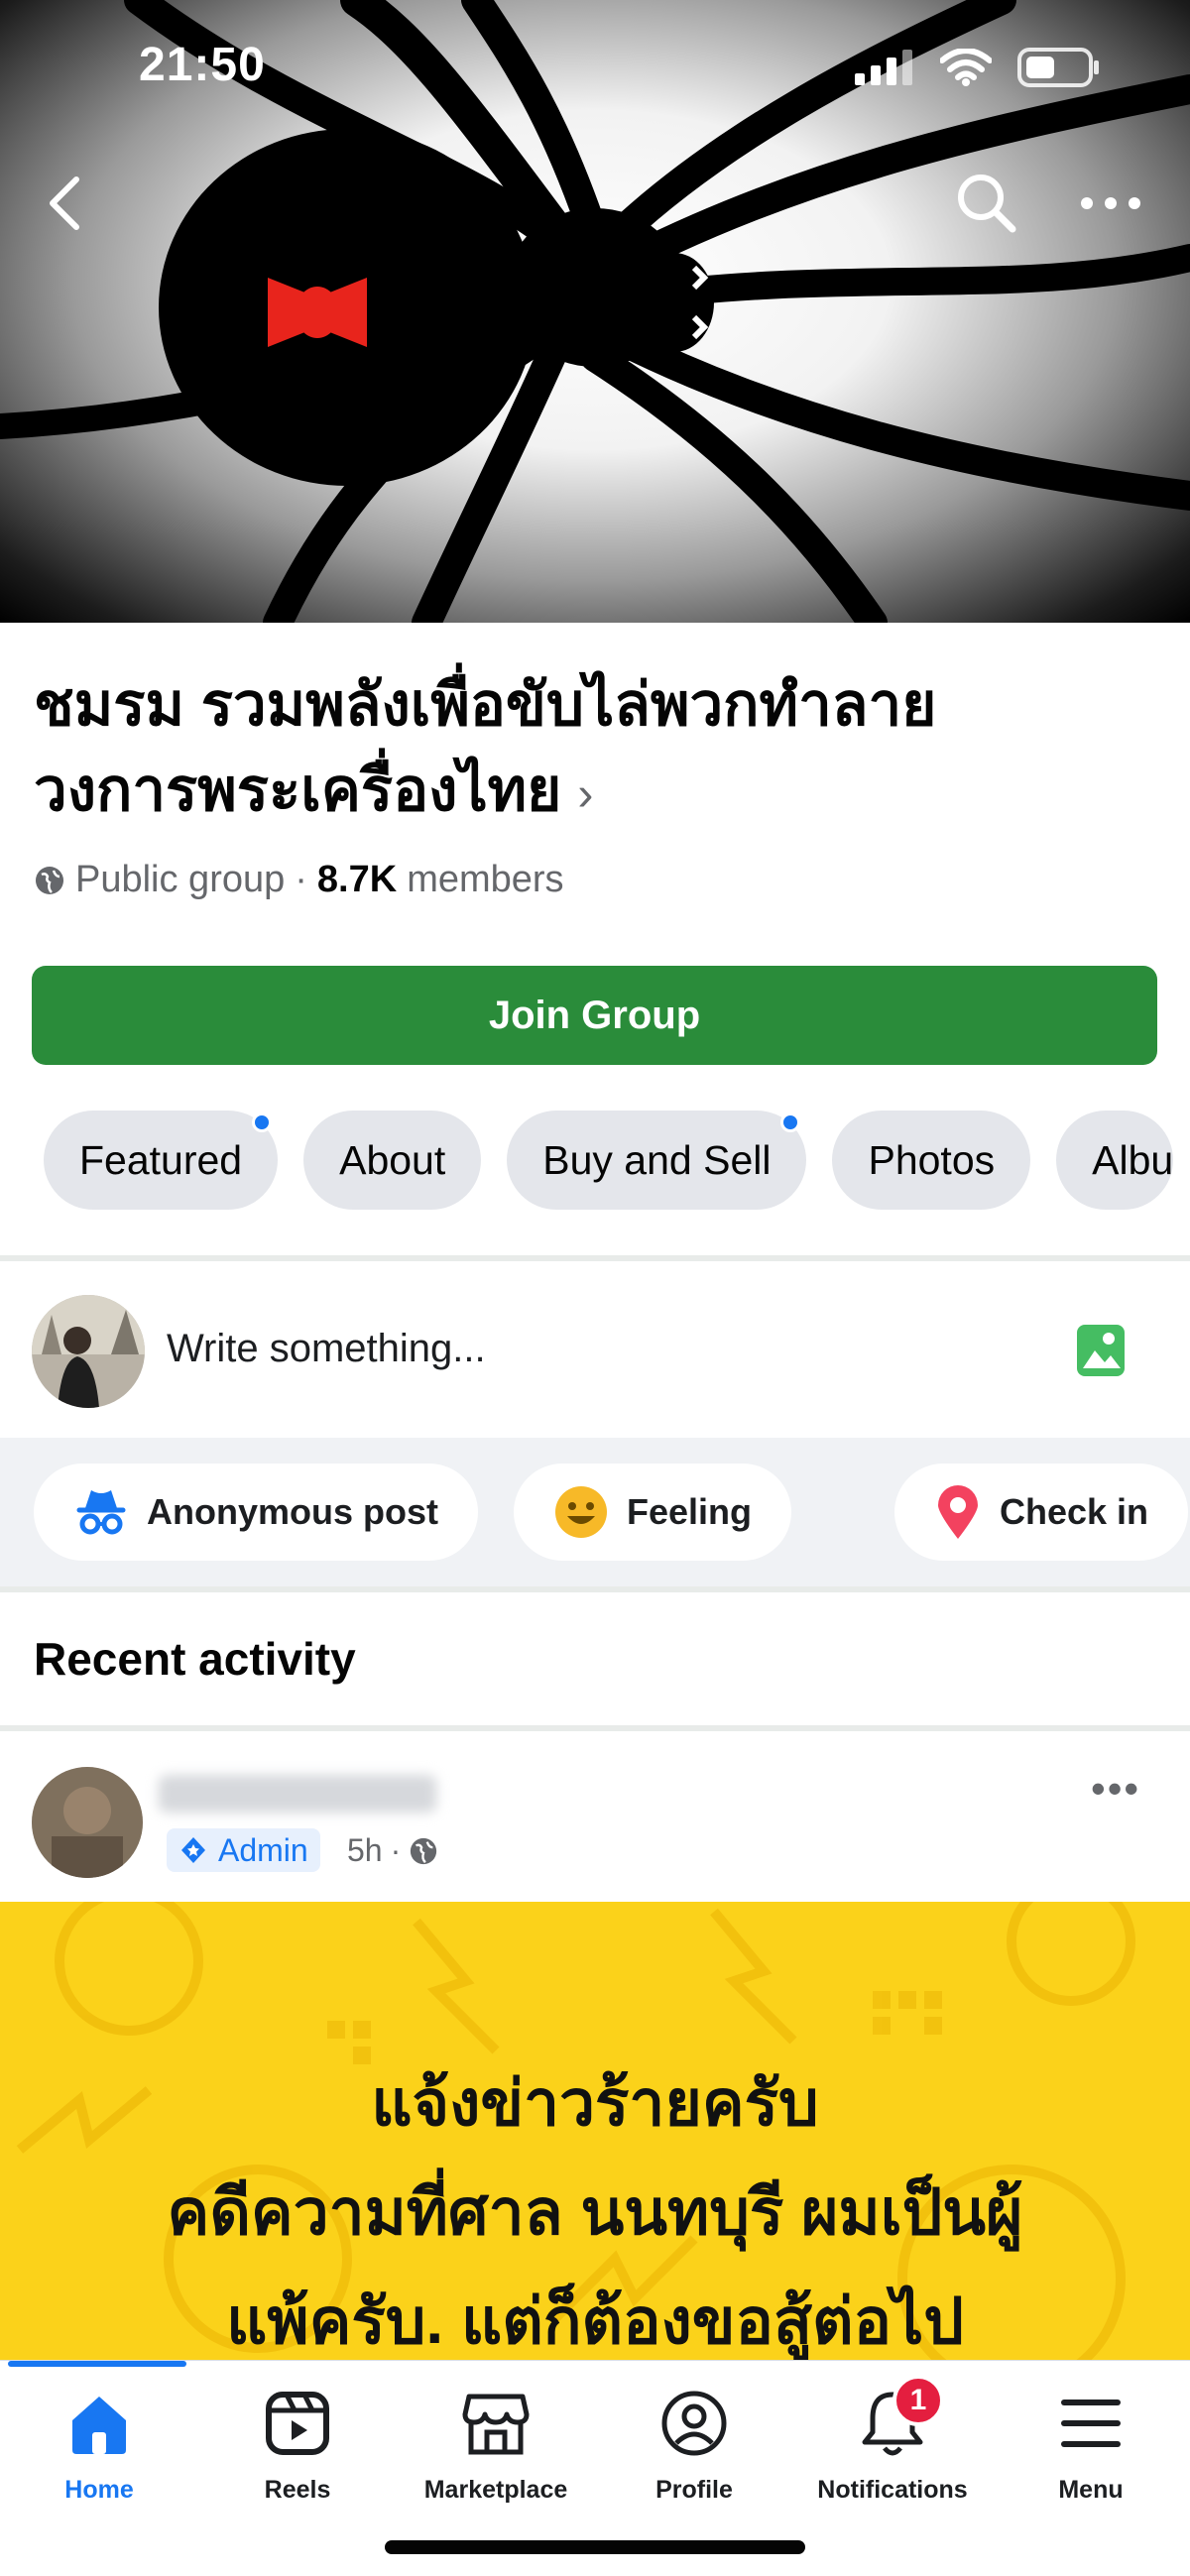 Image resolution: width=1190 pixels, height=2576 pixels. What do you see at coordinates (298, 790) in the screenshot?
I see `group-title-line2: วงการพระเครื่องไทย` at bounding box center [298, 790].